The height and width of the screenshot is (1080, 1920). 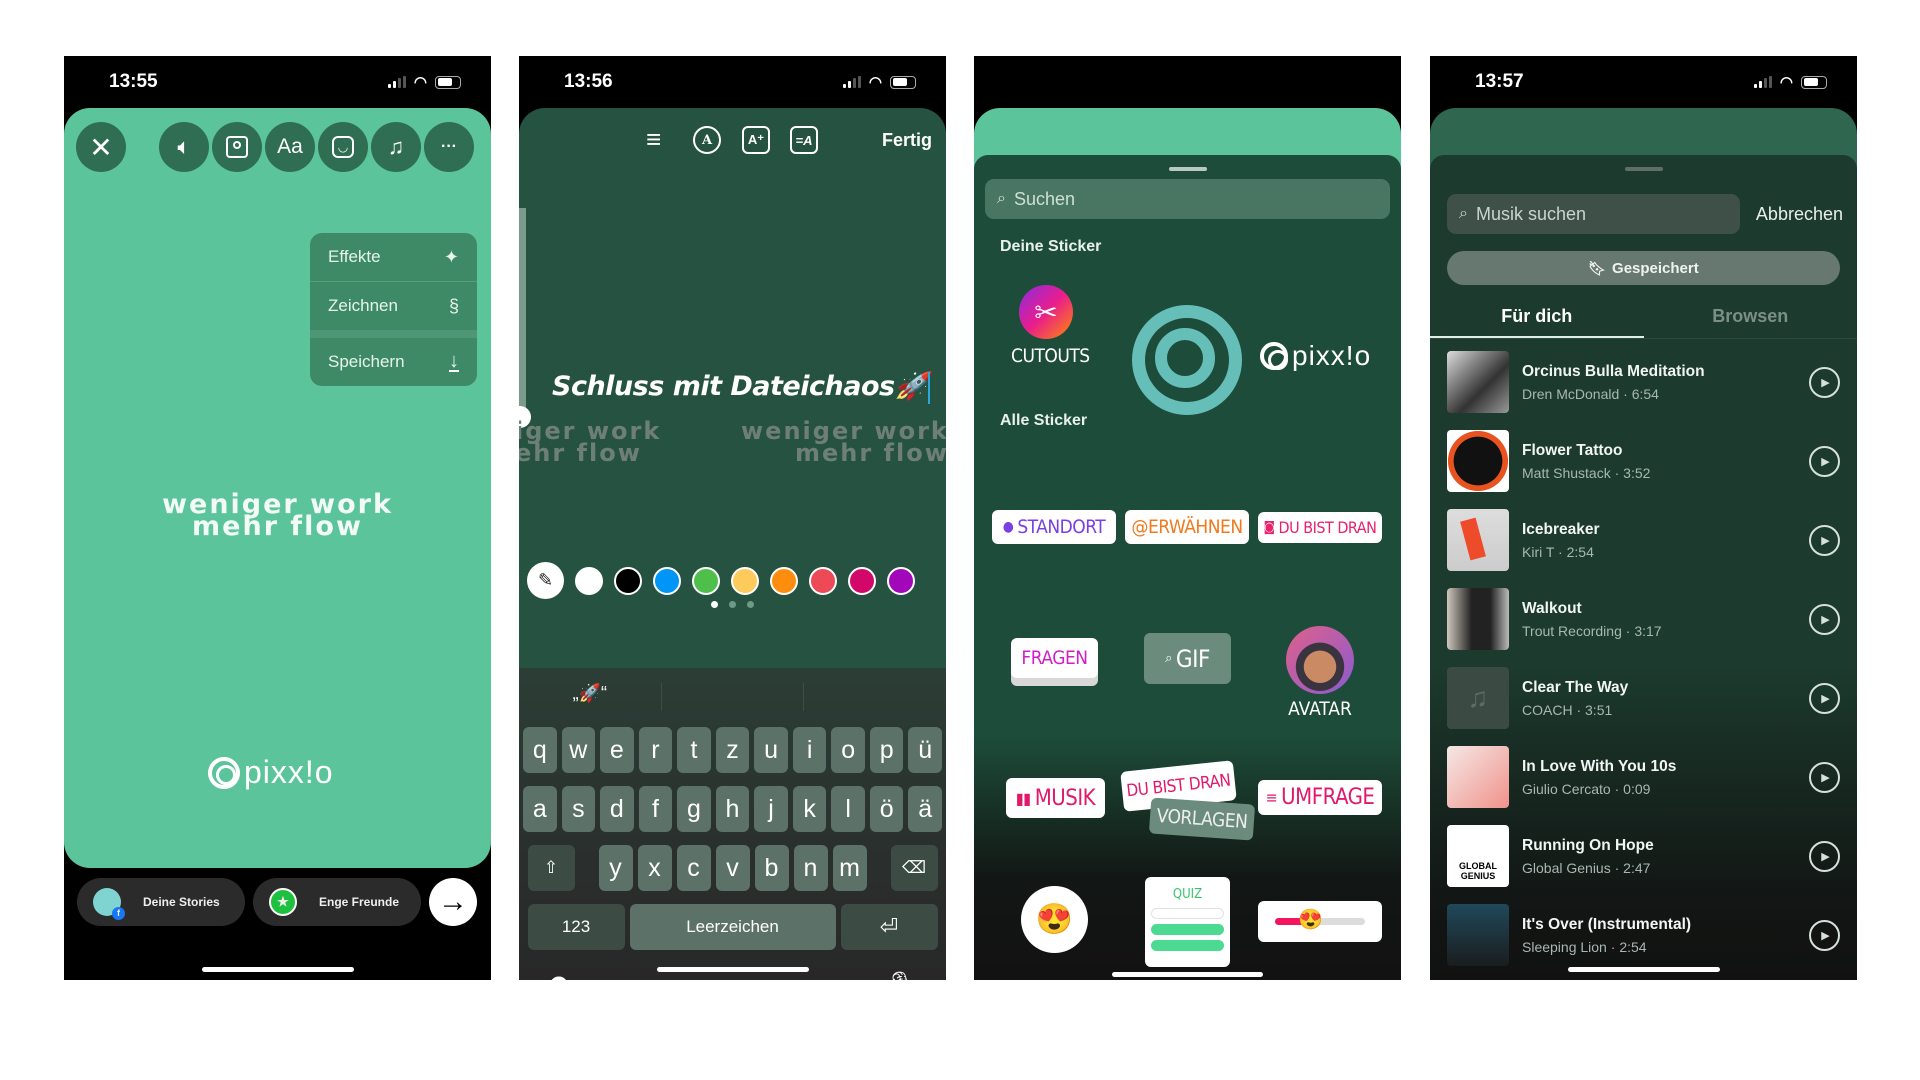 What do you see at coordinates (1593, 214) in the screenshot?
I see `music-search-input: ⌕ Musik suchen` at bounding box center [1593, 214].